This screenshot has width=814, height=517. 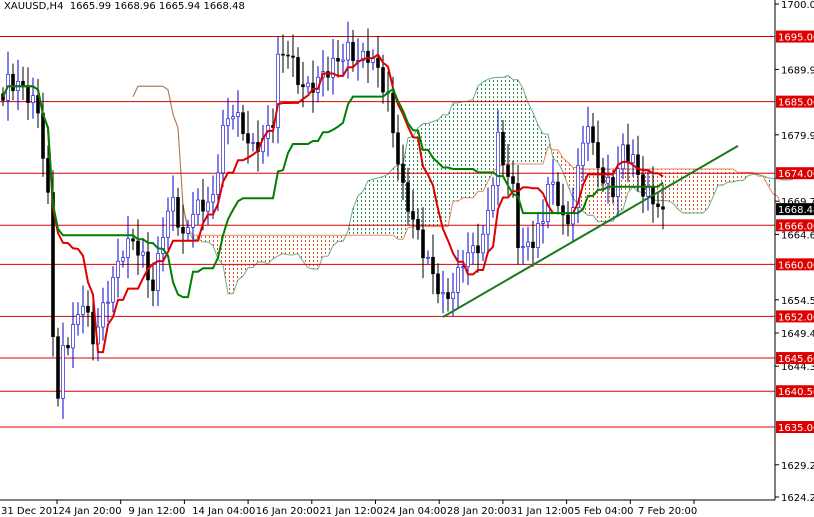 I want to click on price-tick-label: 1629.20, so click(x=797, y=466).